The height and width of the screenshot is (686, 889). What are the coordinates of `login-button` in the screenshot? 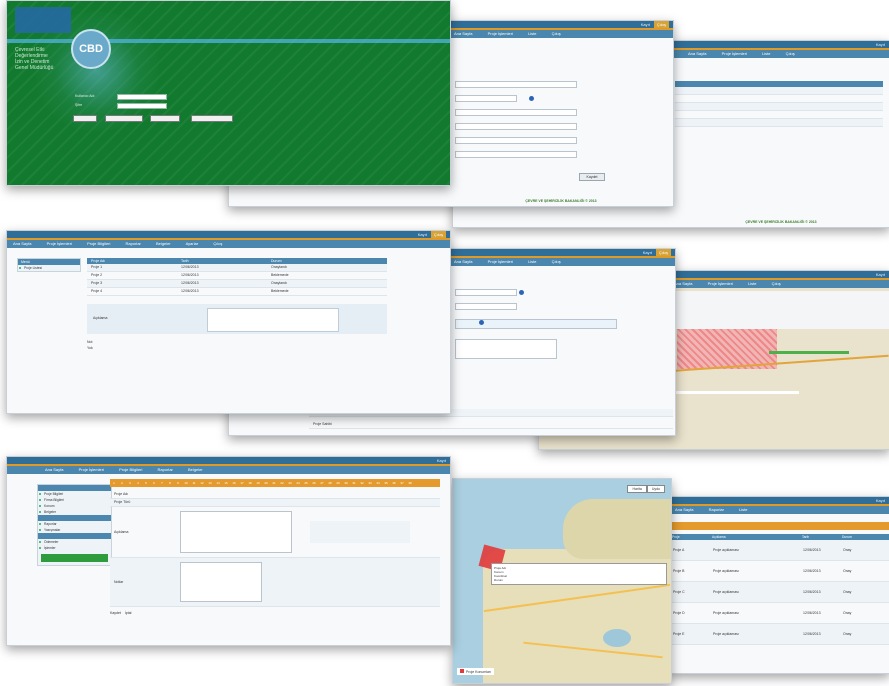 It's located at (85, 118).